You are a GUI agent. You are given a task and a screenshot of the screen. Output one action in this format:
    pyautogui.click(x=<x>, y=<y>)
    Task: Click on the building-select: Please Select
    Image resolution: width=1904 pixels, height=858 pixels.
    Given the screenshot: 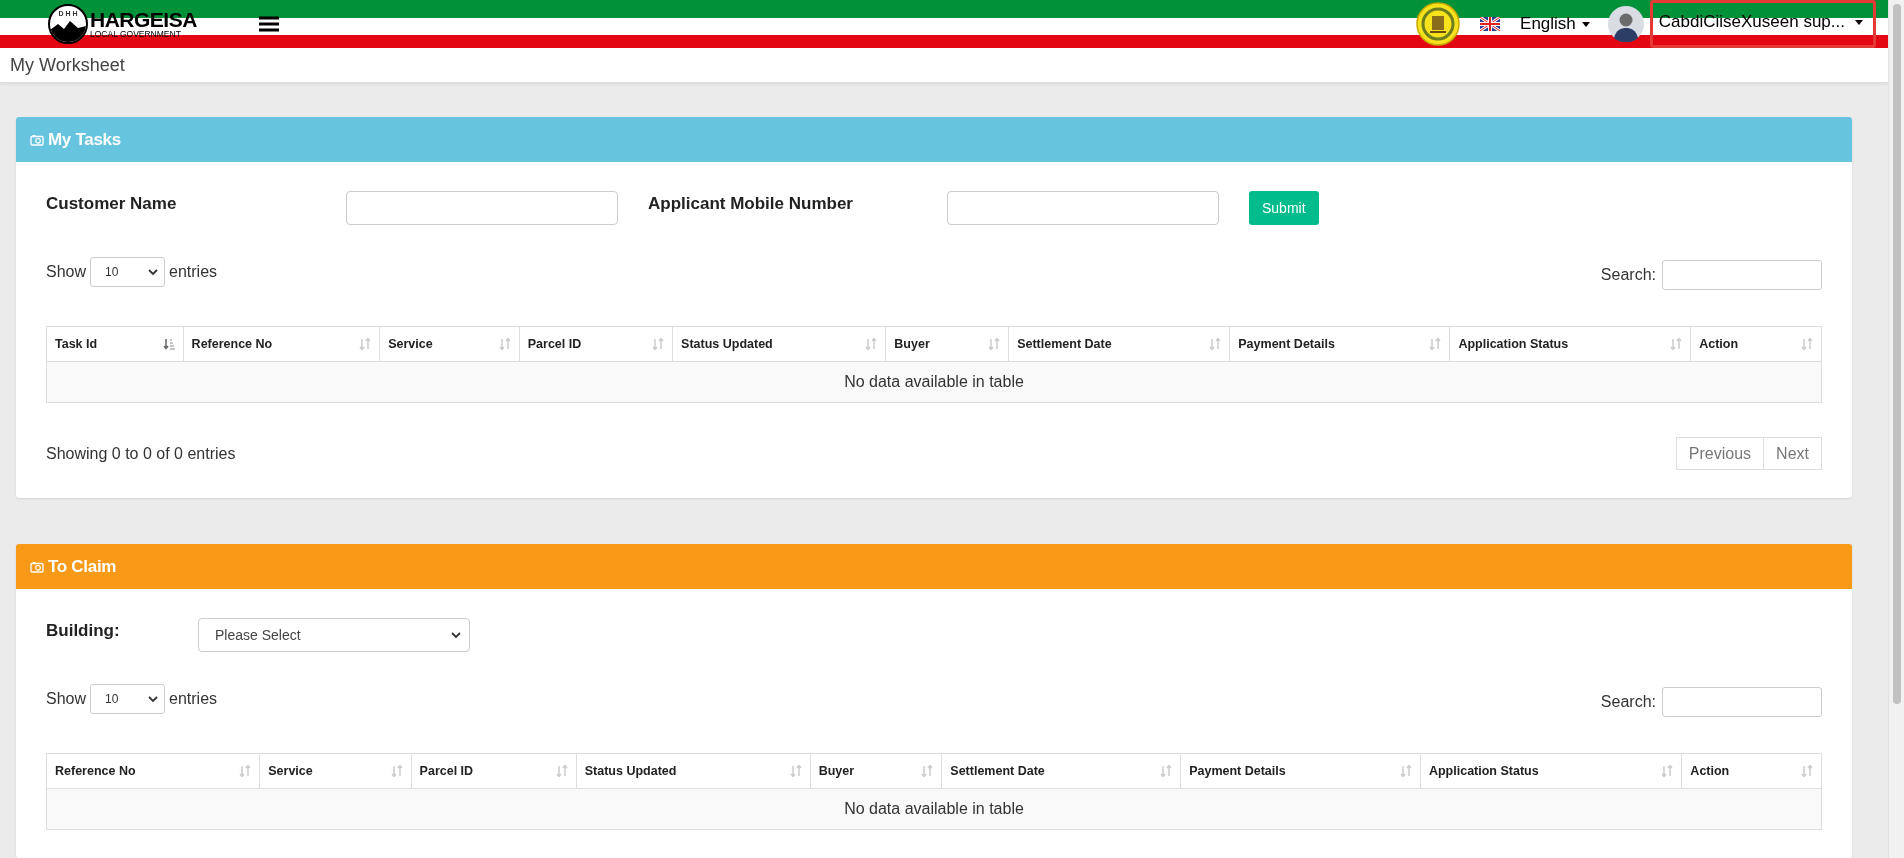 What is the action you would take?
    pyautogui.click(x=334, y=635)
    